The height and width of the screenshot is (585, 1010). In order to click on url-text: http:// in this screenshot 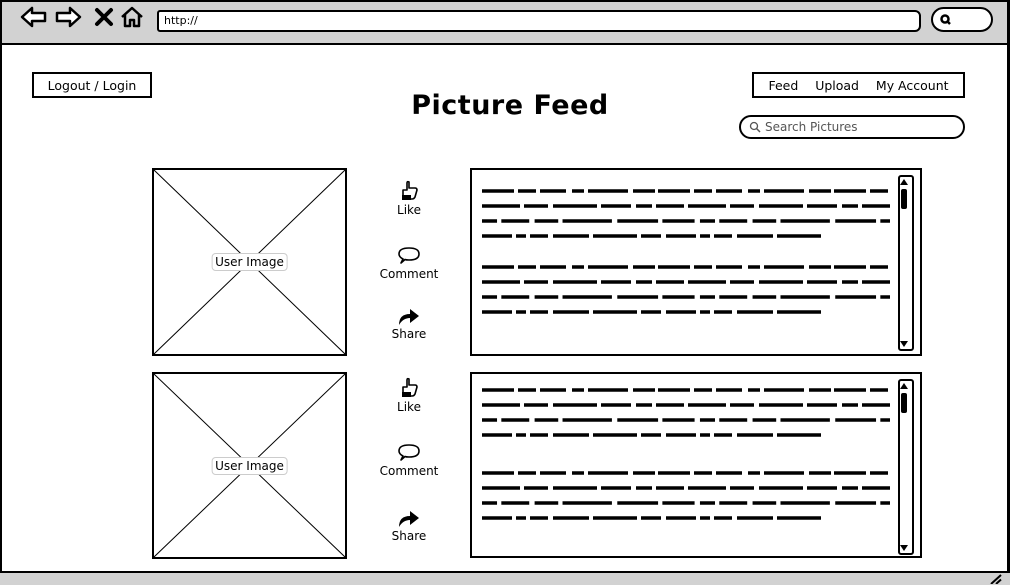, I will do `click(181, 20)`.